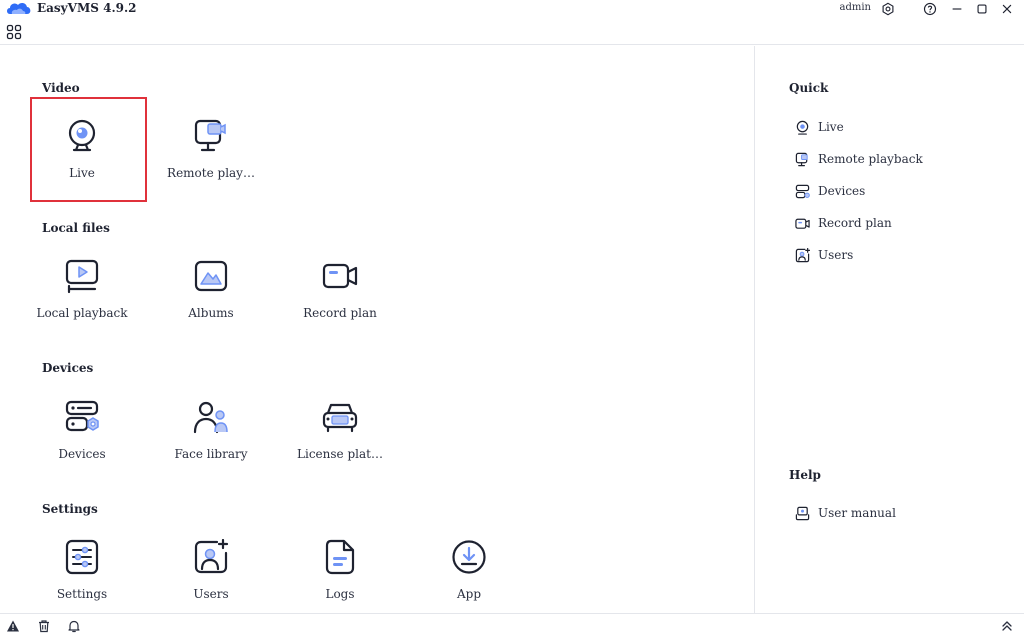  What do you see at coordinates (82, 594) in the screenshot?
I see `tile-label: Settings` at bounding box center [82, 594].